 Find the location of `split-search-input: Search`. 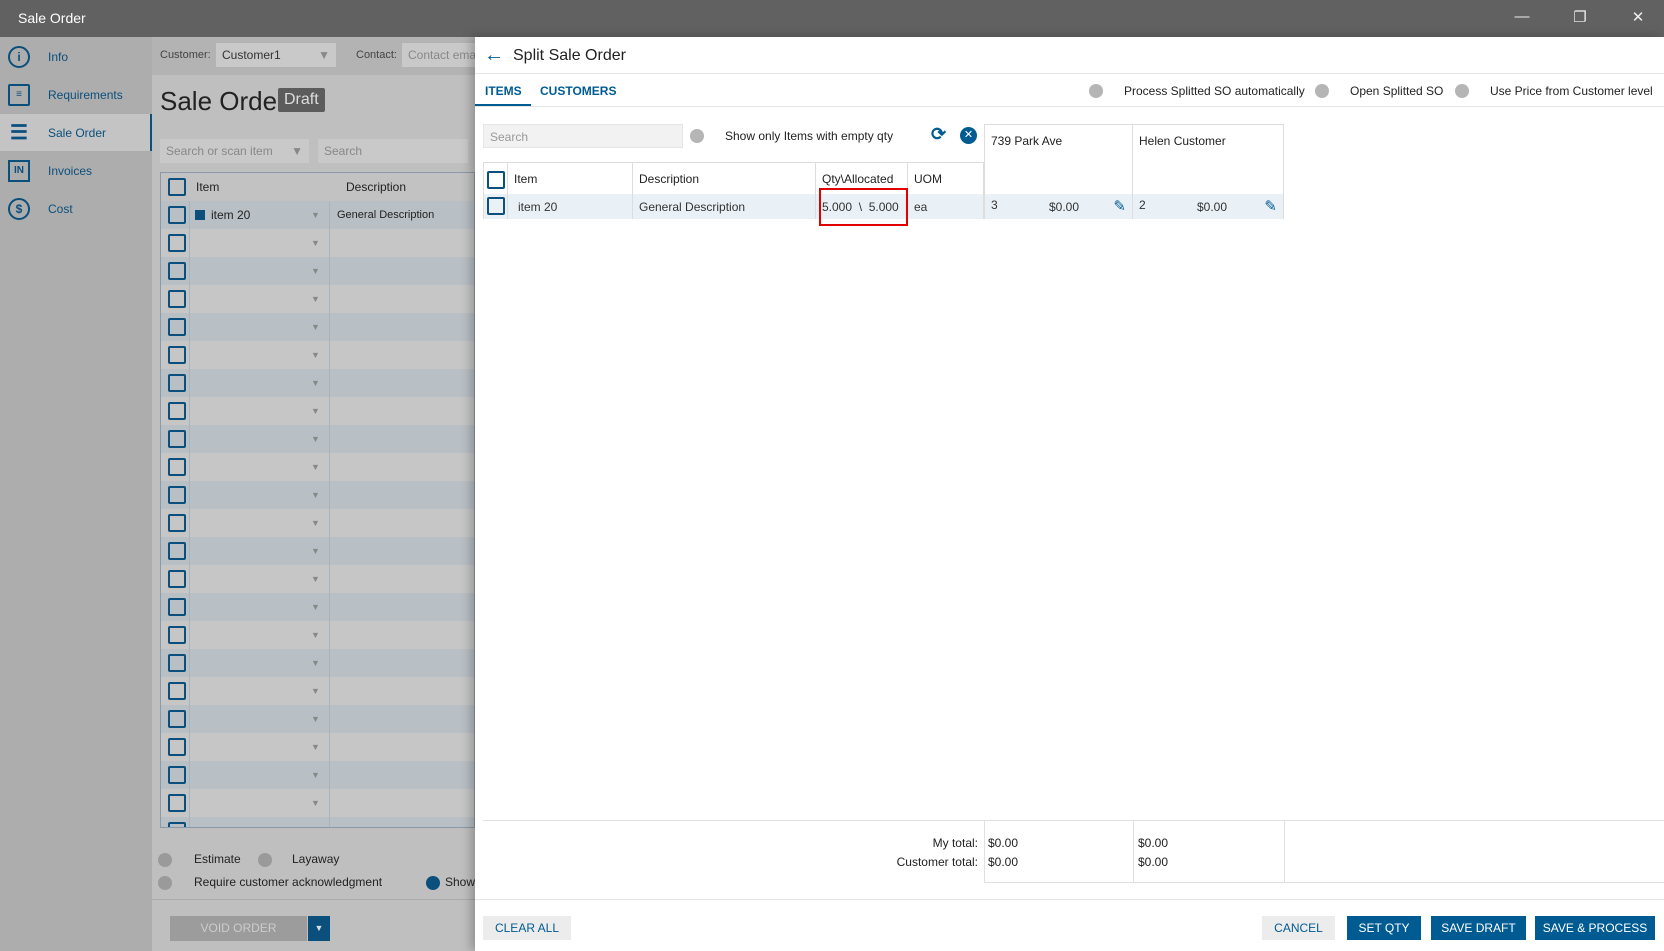

split-search-input: Search is located at coordinates (583, 136).